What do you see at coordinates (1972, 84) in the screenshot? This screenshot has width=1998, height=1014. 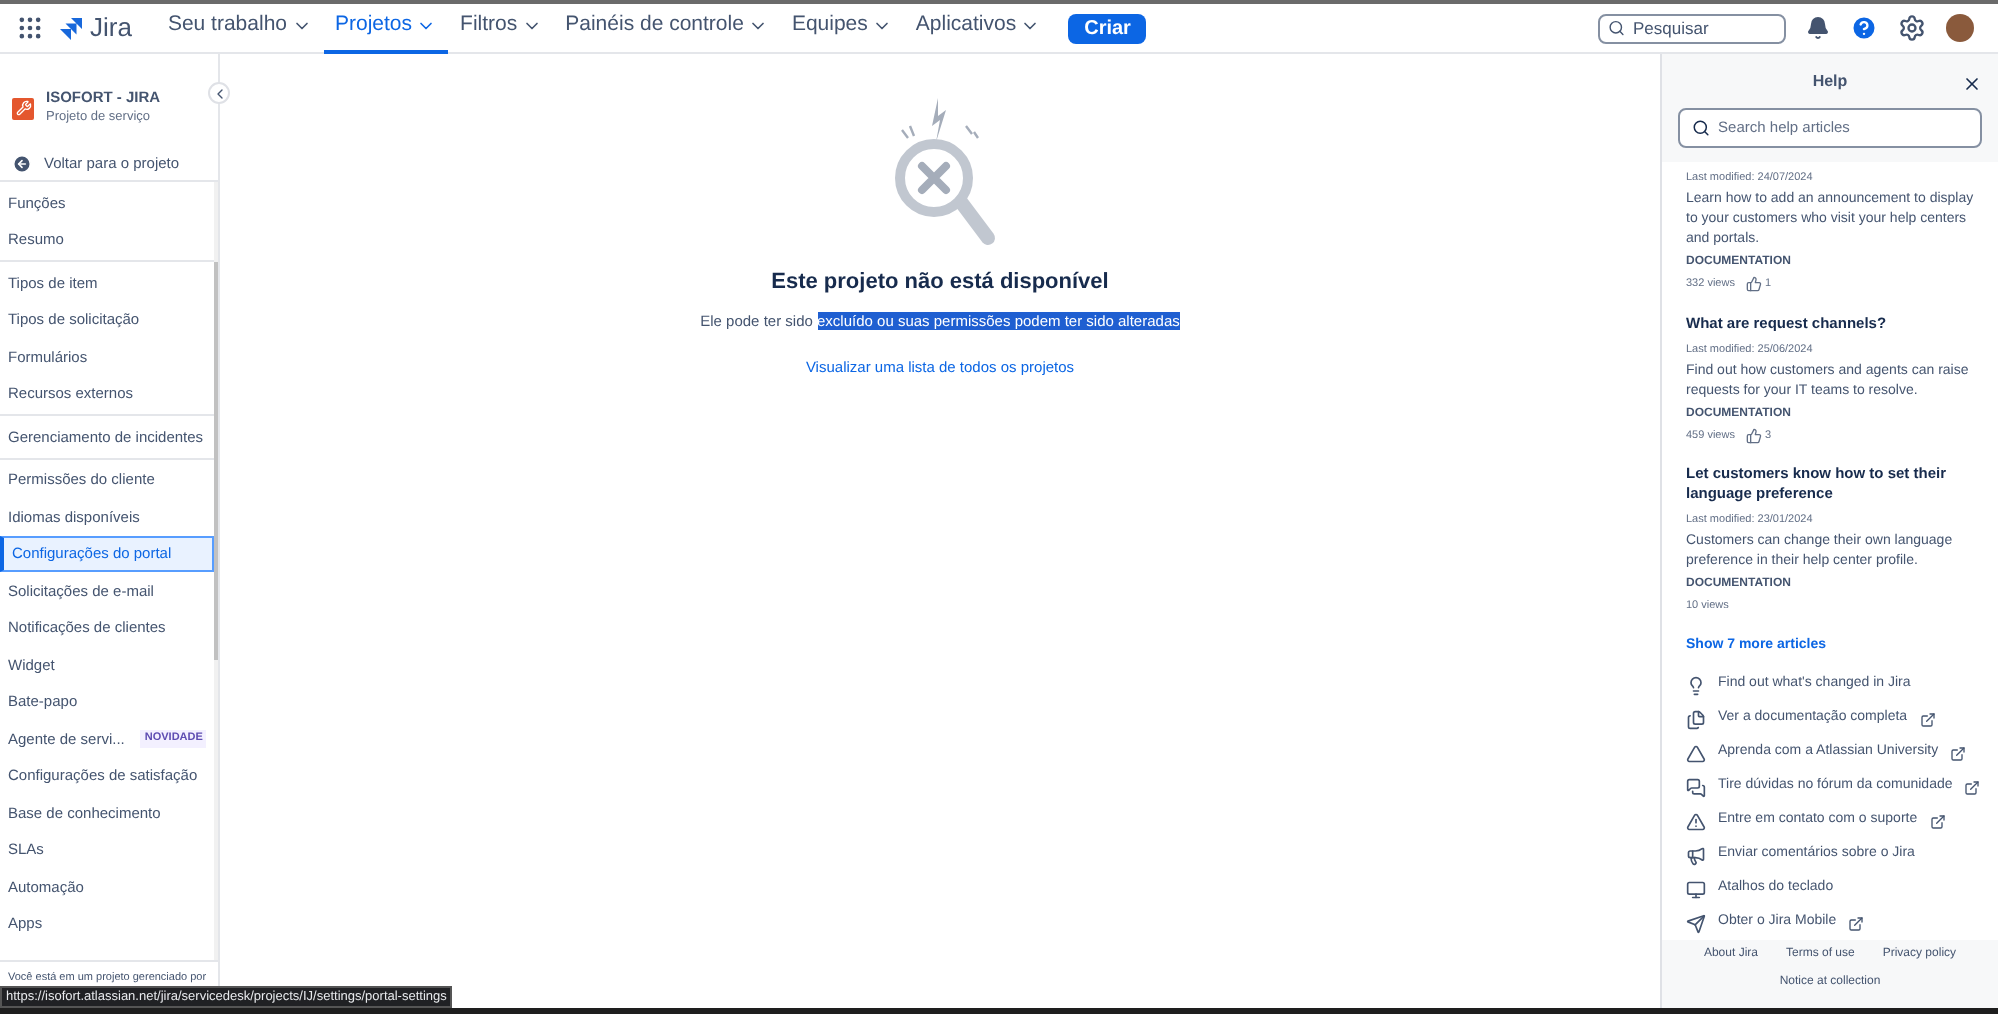 I see `close-icon` at bounding box center [1972, 84].